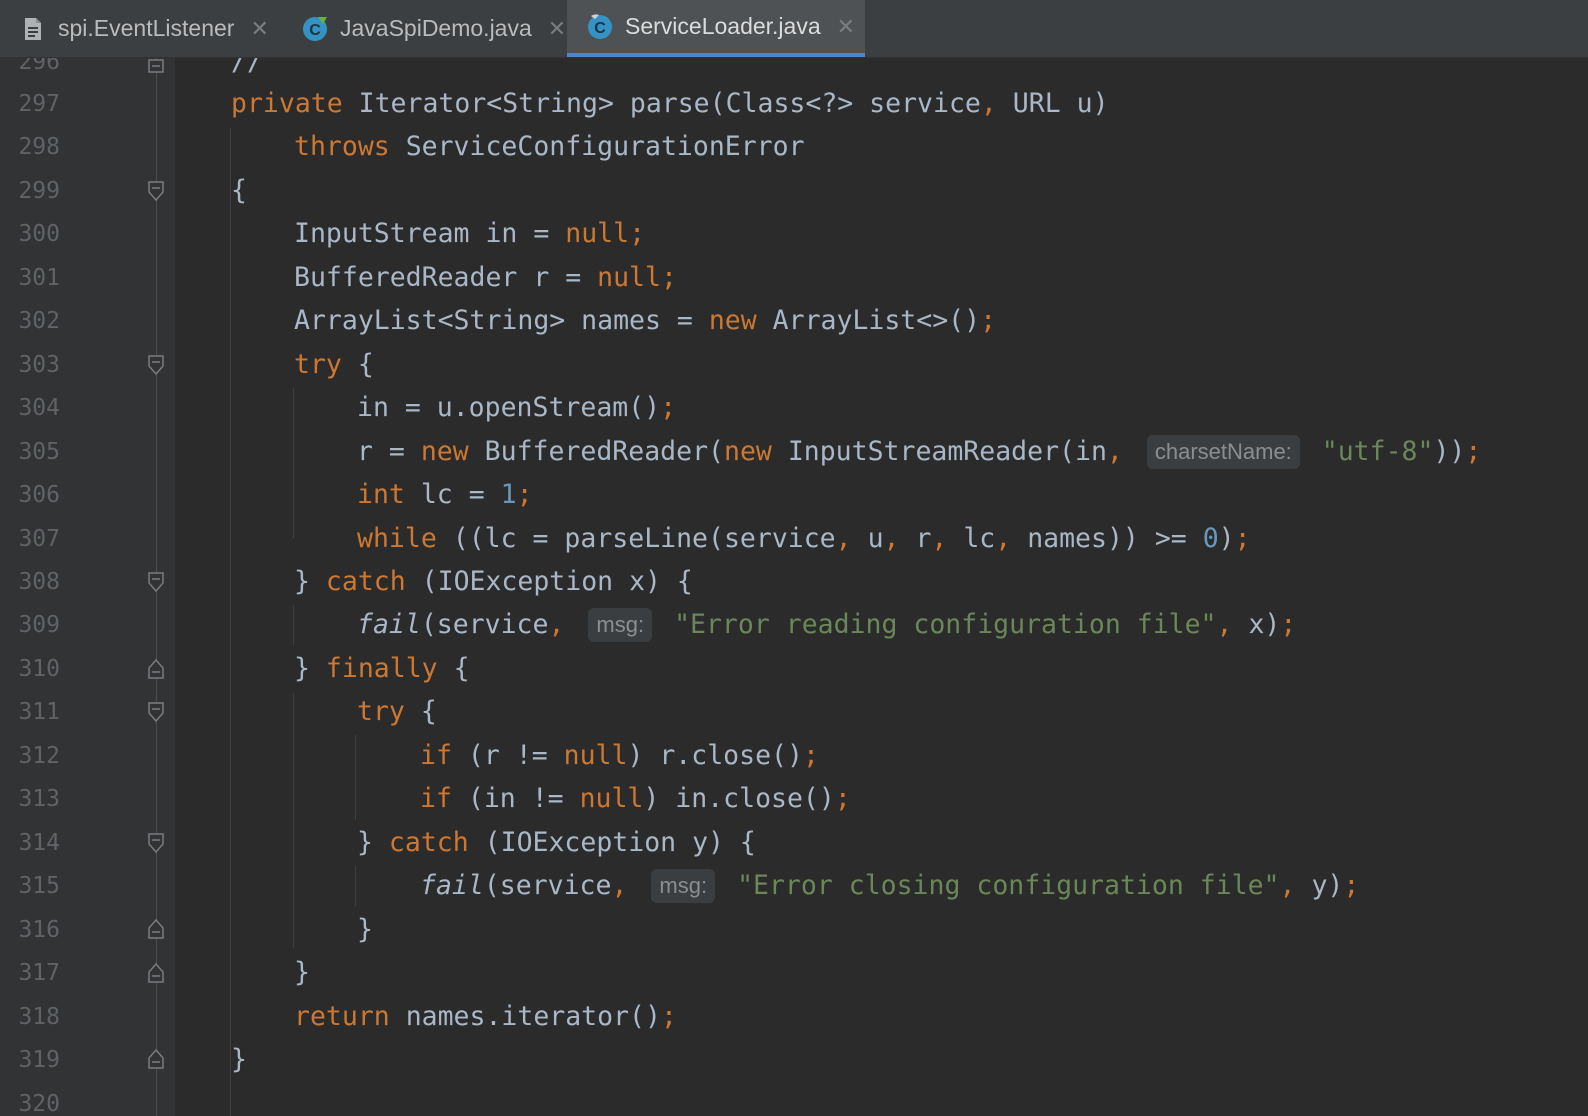  Describe the element at coordinates (33, 29) in the screenshot. I see `text-file-icon` at that location.